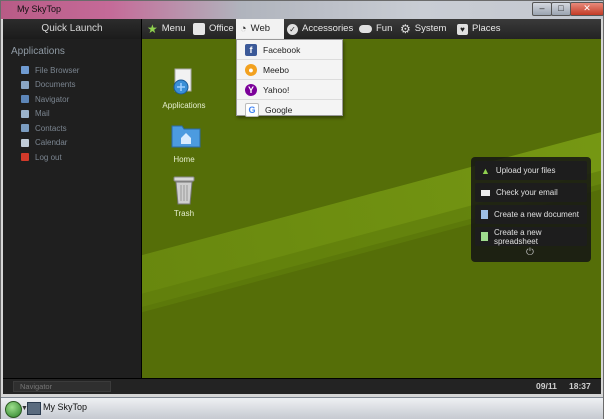  I want to click on web-menu-item-google: G Google, so click(289, 109).